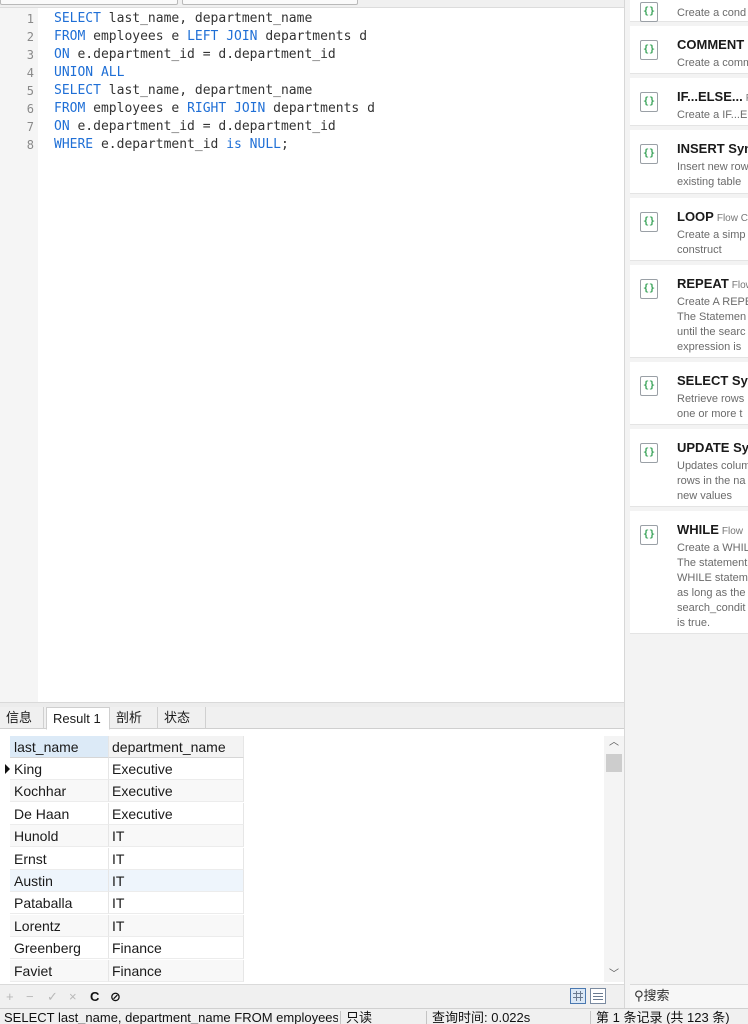 Image resolution: width=748 pixels, height=1024 pixels. What do you see at coordinates (698, 529) in the screenshot?
I see `snippet-title-text: WHILE` at bounding box center [698, 529].